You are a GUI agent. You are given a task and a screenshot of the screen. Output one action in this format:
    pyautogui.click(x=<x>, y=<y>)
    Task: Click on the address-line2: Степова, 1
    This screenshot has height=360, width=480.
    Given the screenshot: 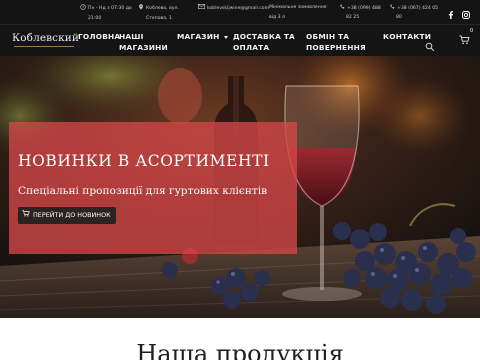 What is the action you would take?
    pyautogui.click(x=159, y=18)
    